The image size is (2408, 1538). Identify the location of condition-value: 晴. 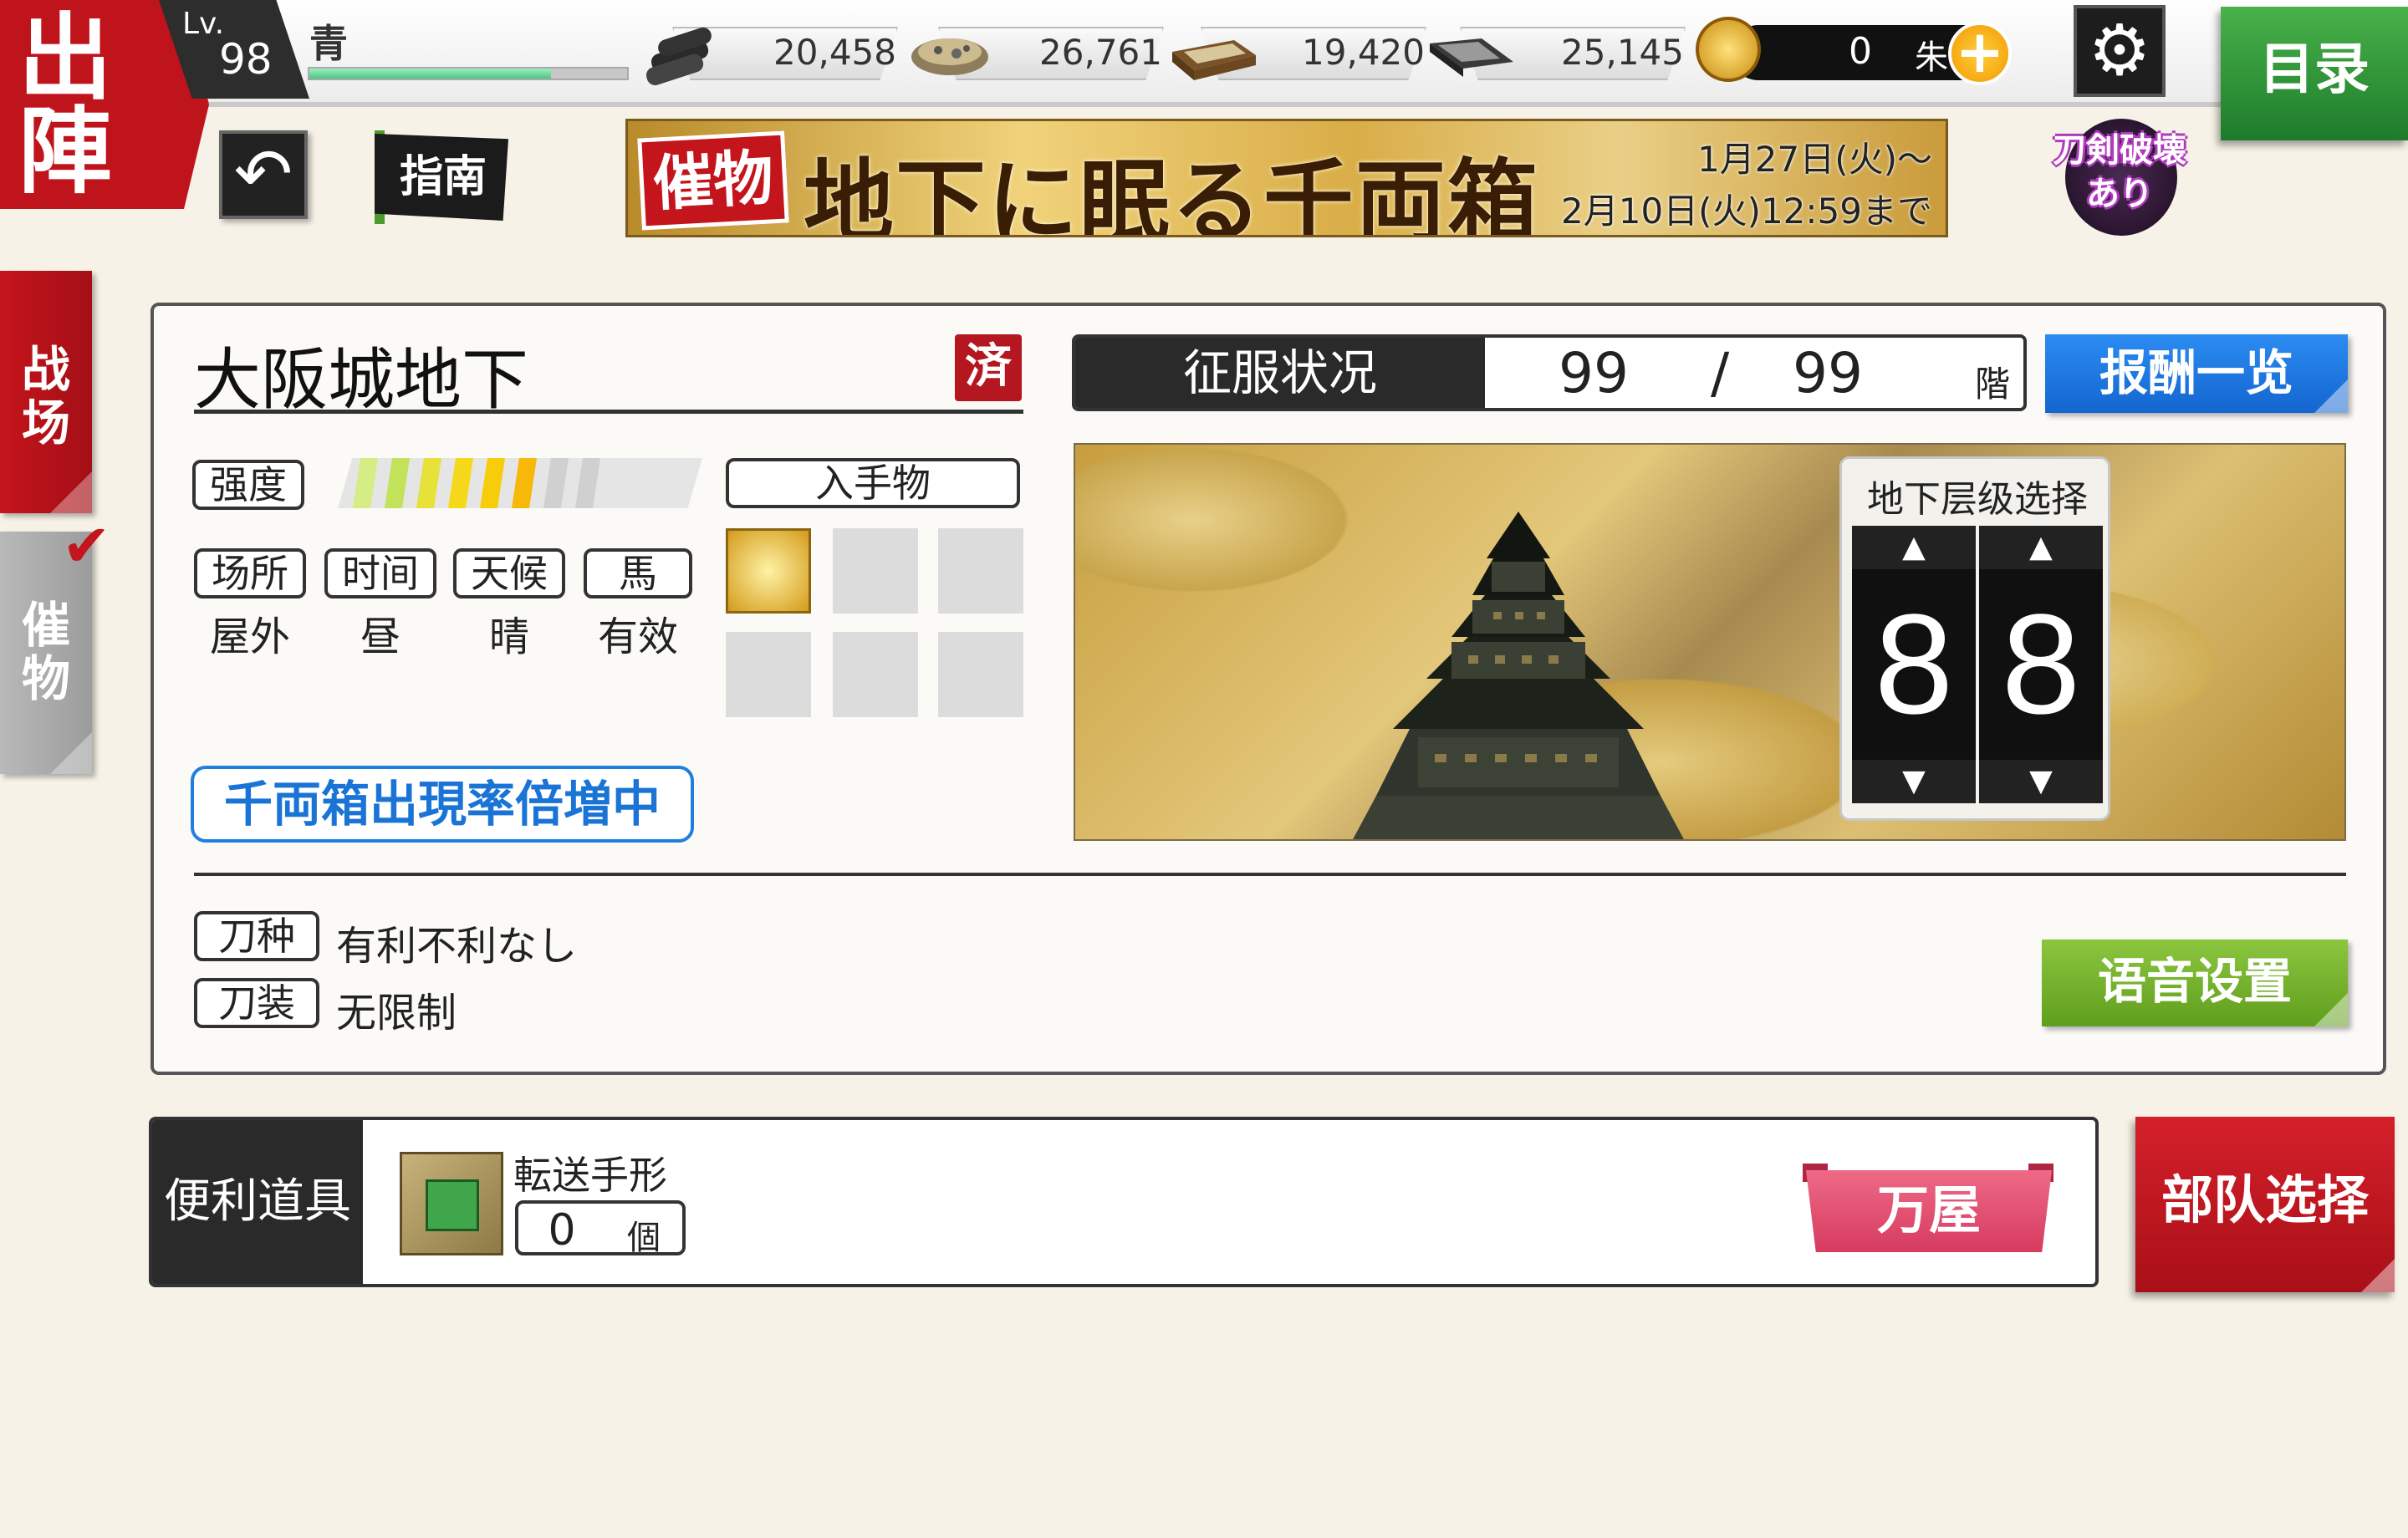
(509, 637).